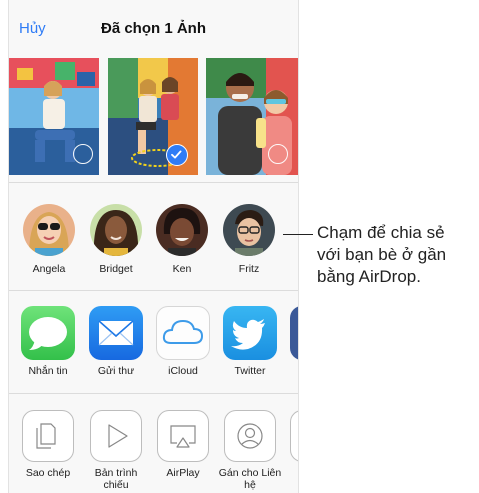  Describe the element at coordinates (49, 269) in the screenshot. I see `contact-name: Angela` at that location.